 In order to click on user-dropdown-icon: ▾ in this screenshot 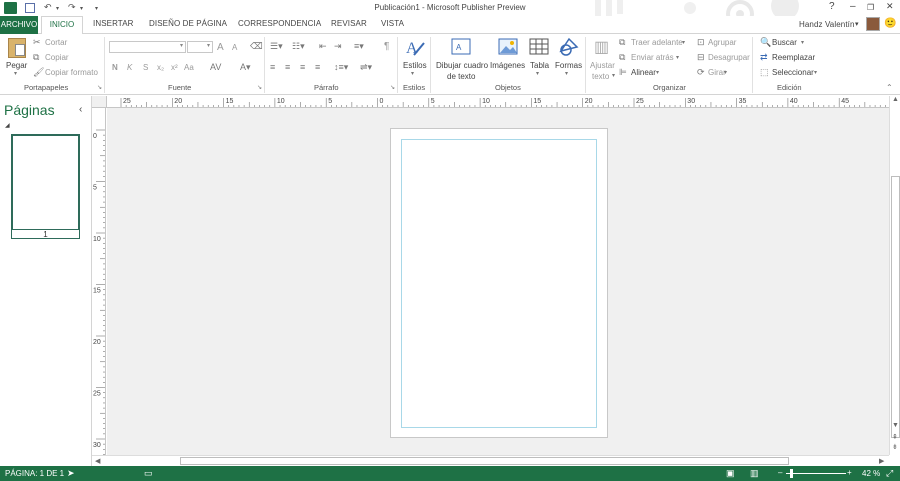, I will do `click(857, 24)`.